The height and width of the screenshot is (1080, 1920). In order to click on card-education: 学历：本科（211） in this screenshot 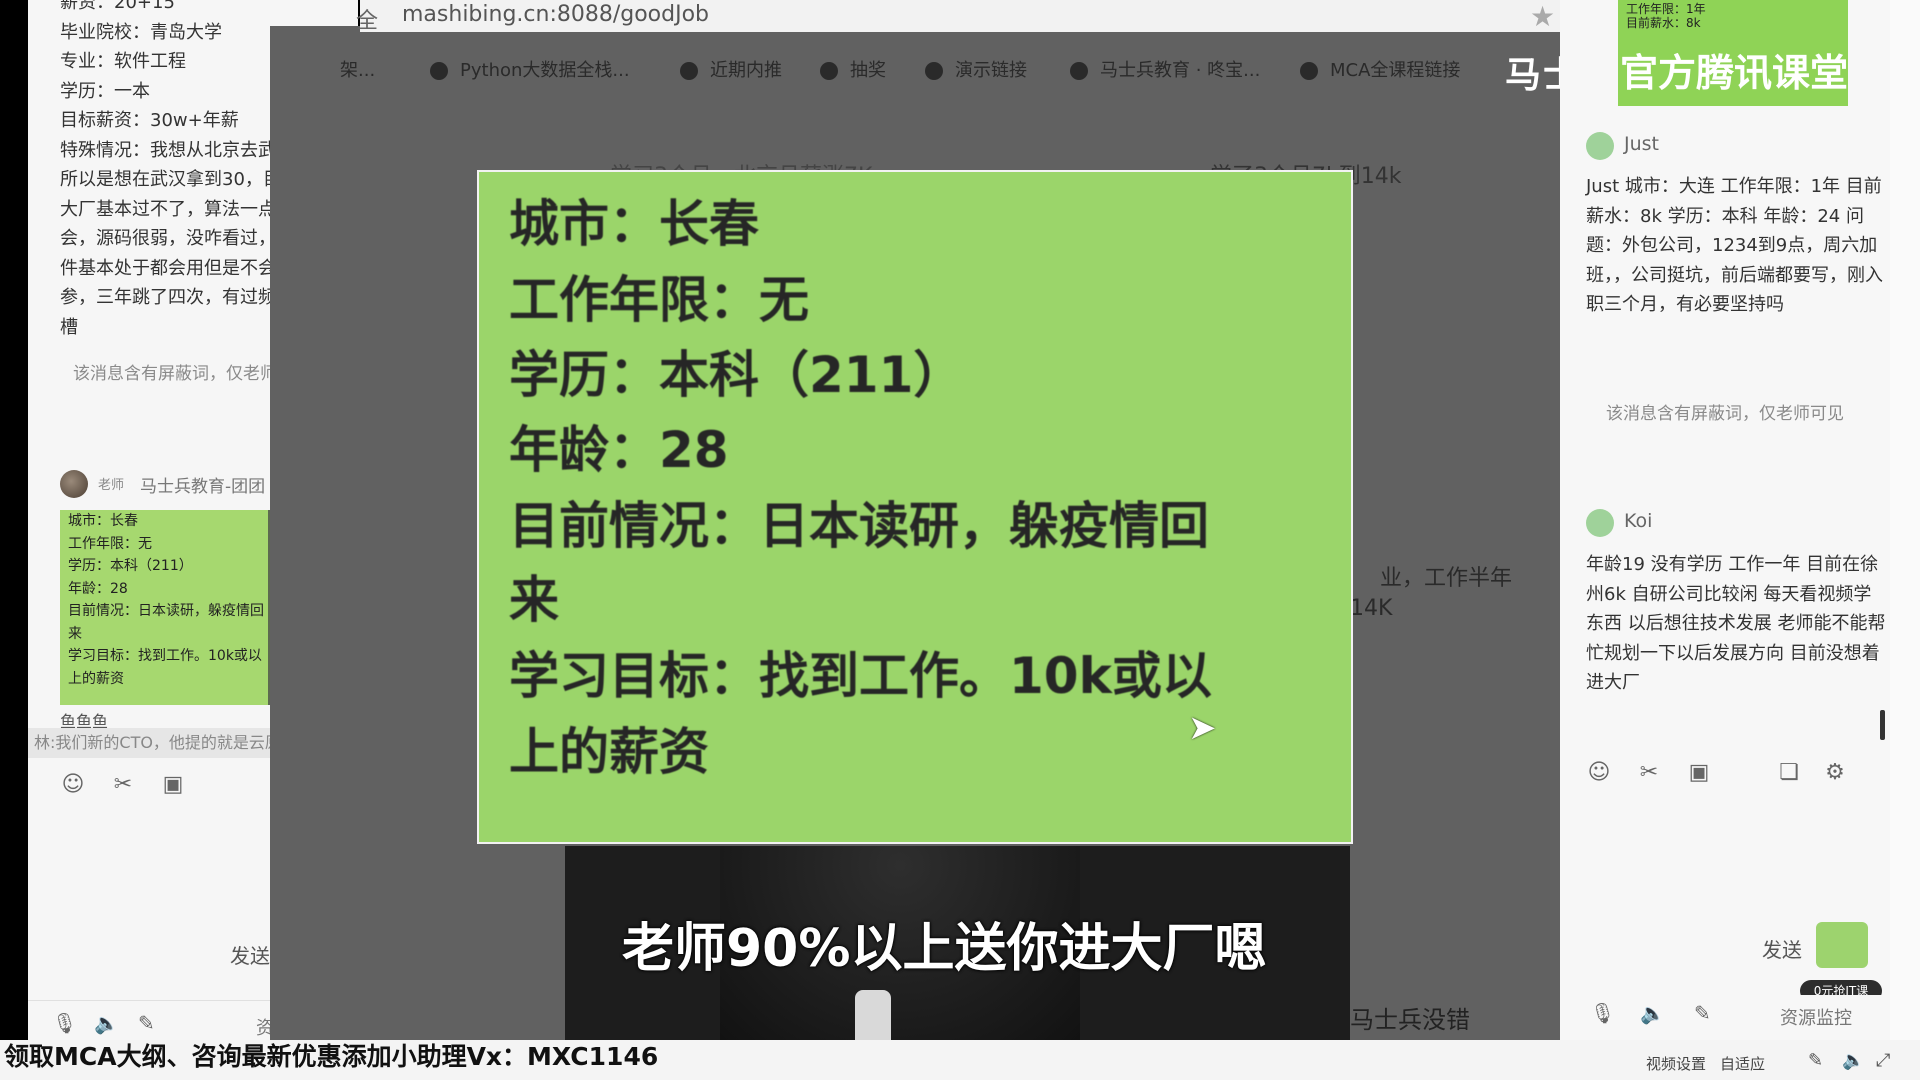, I will do `click(736, 375)`.